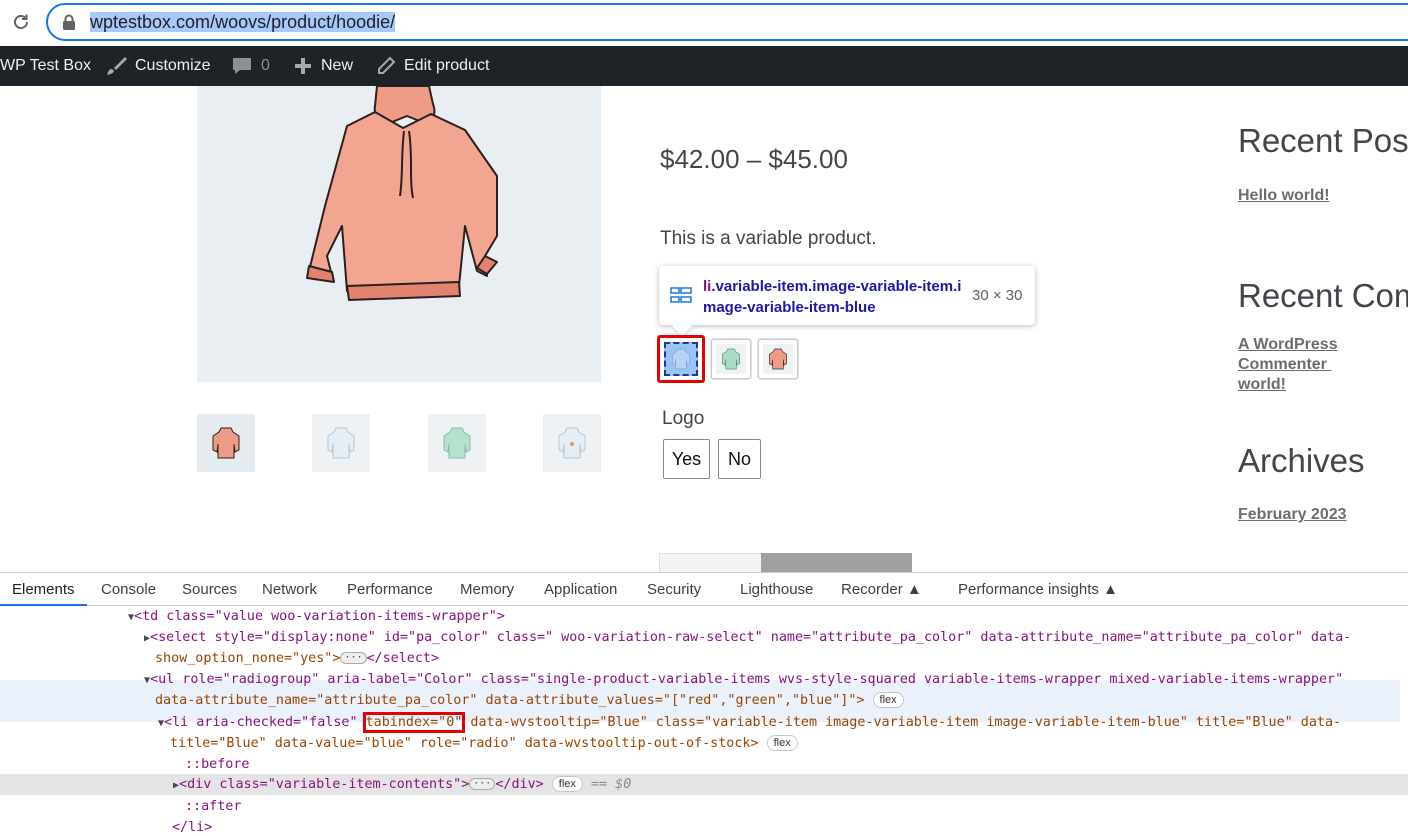 The image size is (1408, 836). What do you see at coordinates (768, 238) in the screenshot?
I see `product-description: This is a variable product.` at bounding box center [768, 238].